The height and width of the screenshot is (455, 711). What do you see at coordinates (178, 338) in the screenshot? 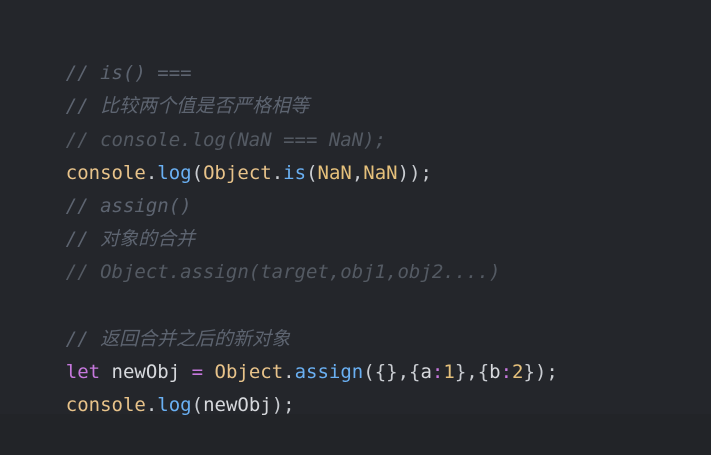
I see `comment-return-new-object: // 返回合并之后的新对象` at bounding box center [178, 338].